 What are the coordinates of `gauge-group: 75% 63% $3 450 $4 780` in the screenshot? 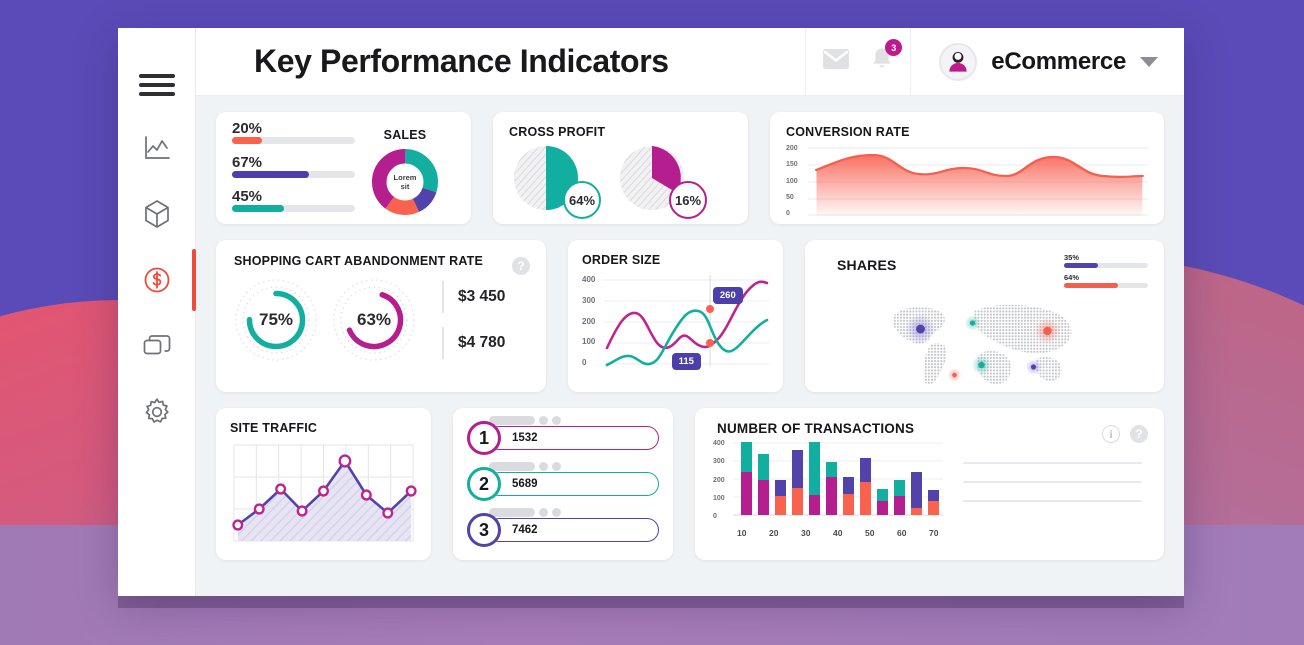 It's located at (381, 320).